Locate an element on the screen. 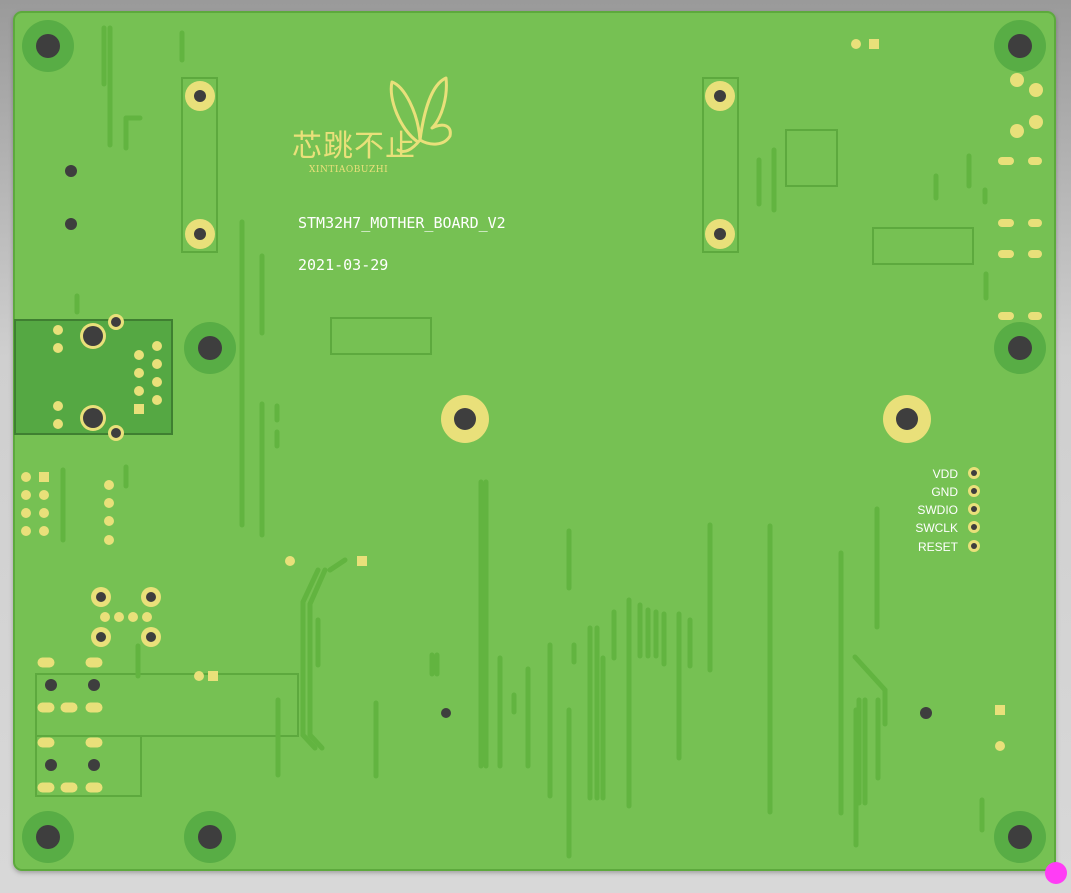  board-name: STM32H7_MOTHER_BOARD_V2 is located at coordinates (402, 223).